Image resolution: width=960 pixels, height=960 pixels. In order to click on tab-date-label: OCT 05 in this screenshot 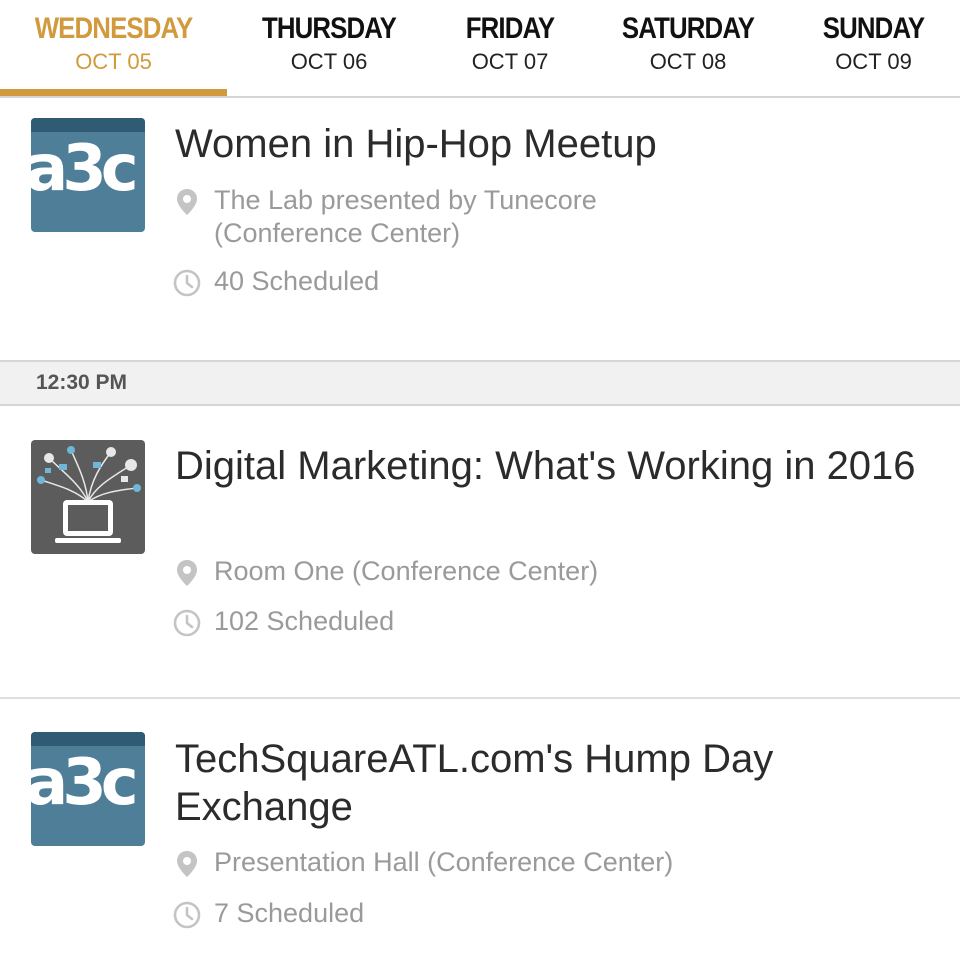, I will do `click(113, 61)`.